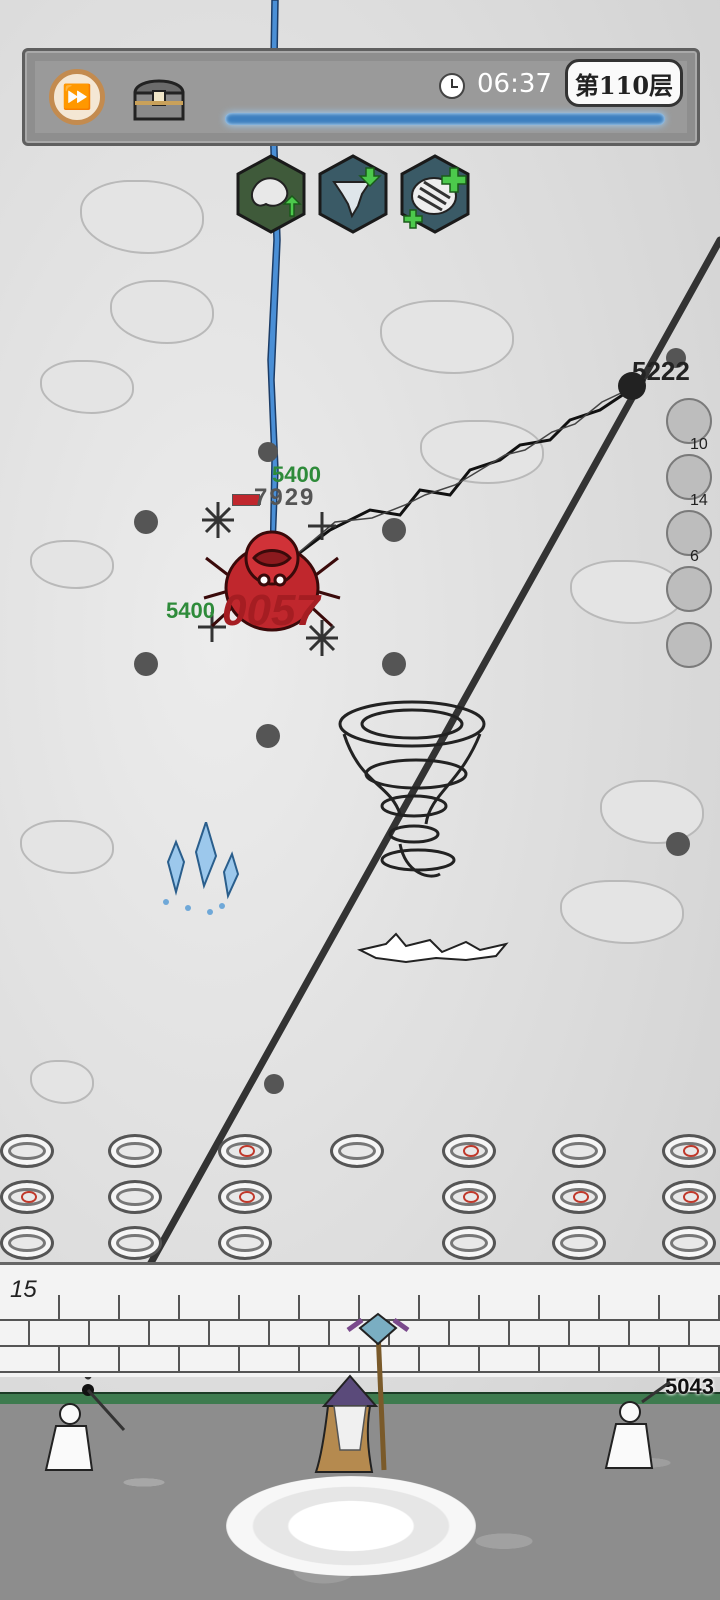 Image resolution: width=720 pixels, height=1600 pixels. I want to click on fast-forward-icon: ⏩, so click(77, 97).